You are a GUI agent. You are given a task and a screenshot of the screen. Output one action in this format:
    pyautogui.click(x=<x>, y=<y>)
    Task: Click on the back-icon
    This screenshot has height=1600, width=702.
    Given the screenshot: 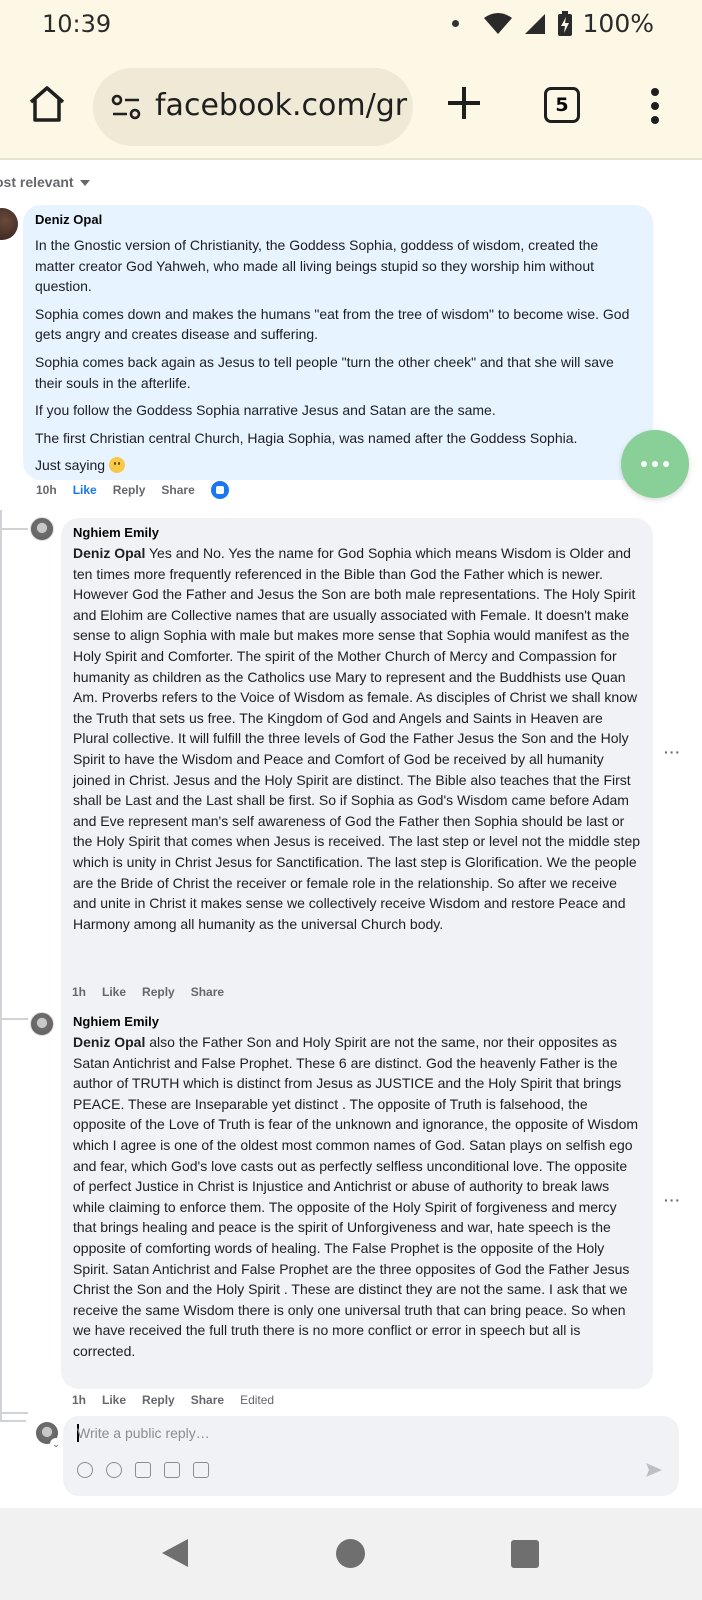 What is the action you would take?
    pyautogui.click(x=175, y=1553)
    